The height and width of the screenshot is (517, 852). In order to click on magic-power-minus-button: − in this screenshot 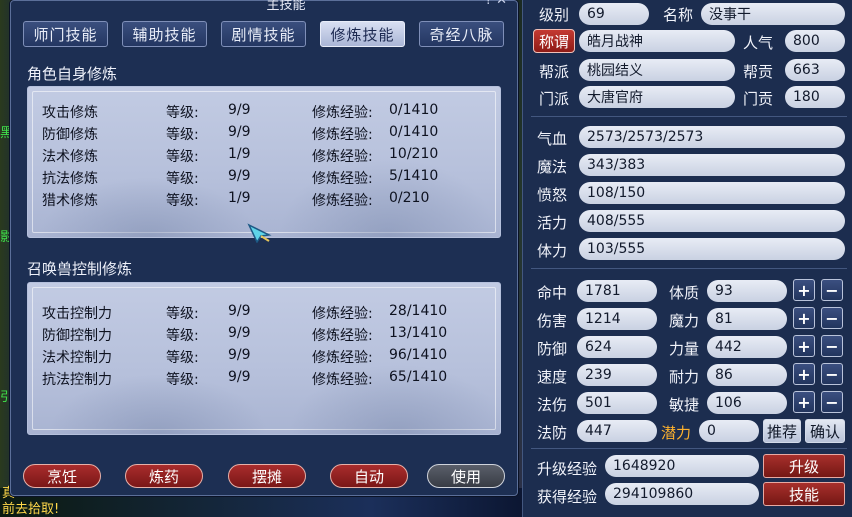, I will do `click(832, 318)`.